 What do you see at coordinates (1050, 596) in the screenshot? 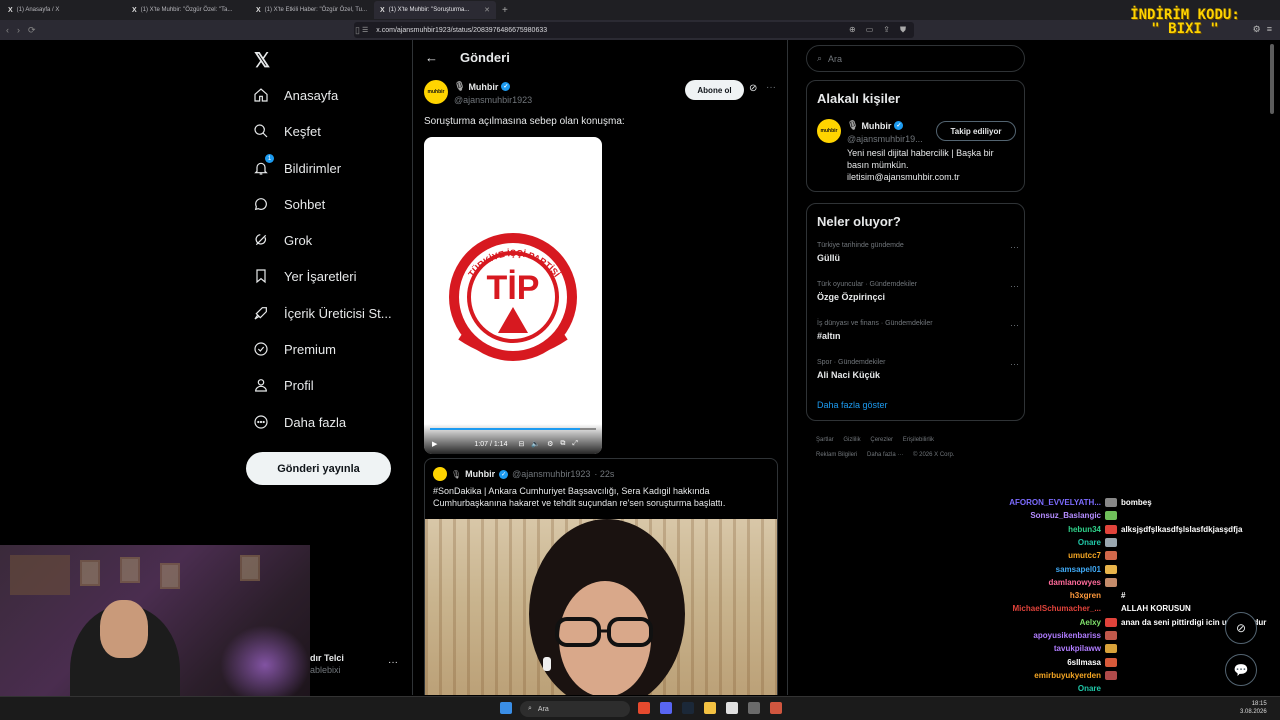
I see `chat-username: h3xgren` at bounding box center [1050, 596].